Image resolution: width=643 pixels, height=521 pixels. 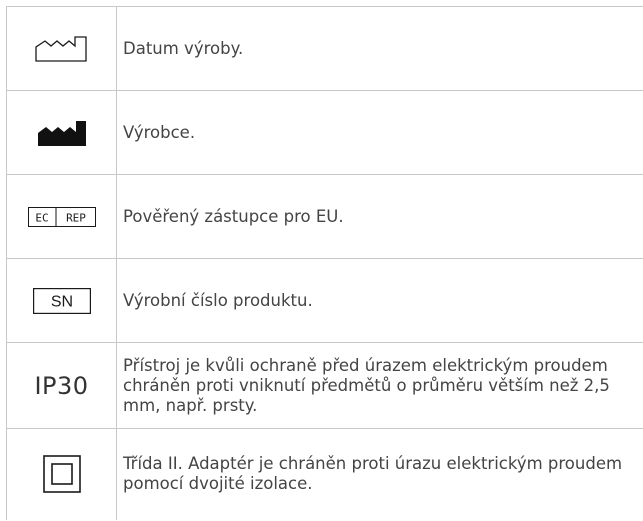 What do you see at coordinates (76, 217) in the screenshot?
I see `rep-label: REP` at bounding box center [76, 217].